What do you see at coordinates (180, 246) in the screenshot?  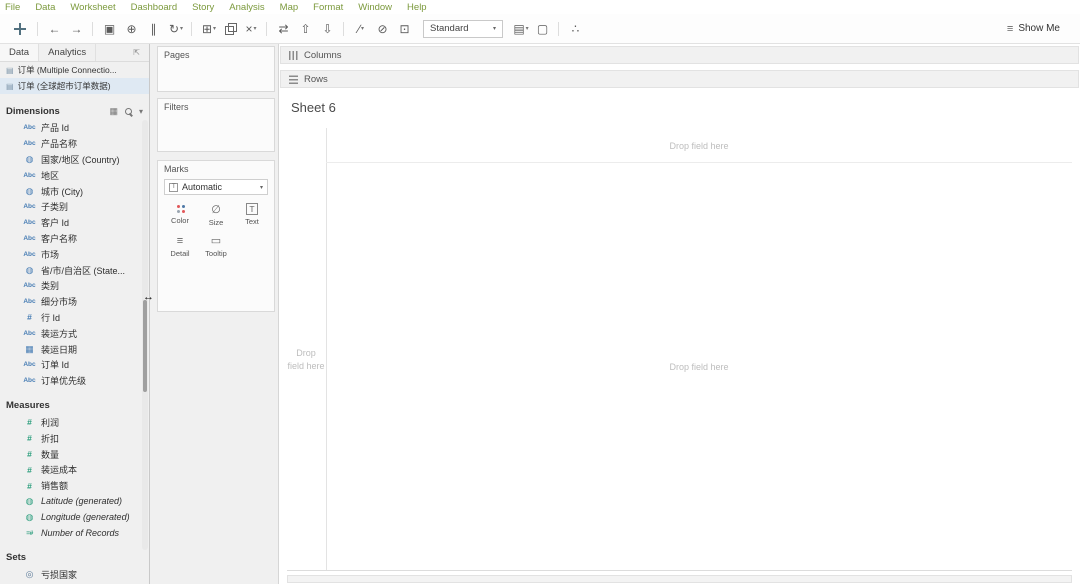 I see `detail-button: ≡ Detail` at bounding box center [180, 246].